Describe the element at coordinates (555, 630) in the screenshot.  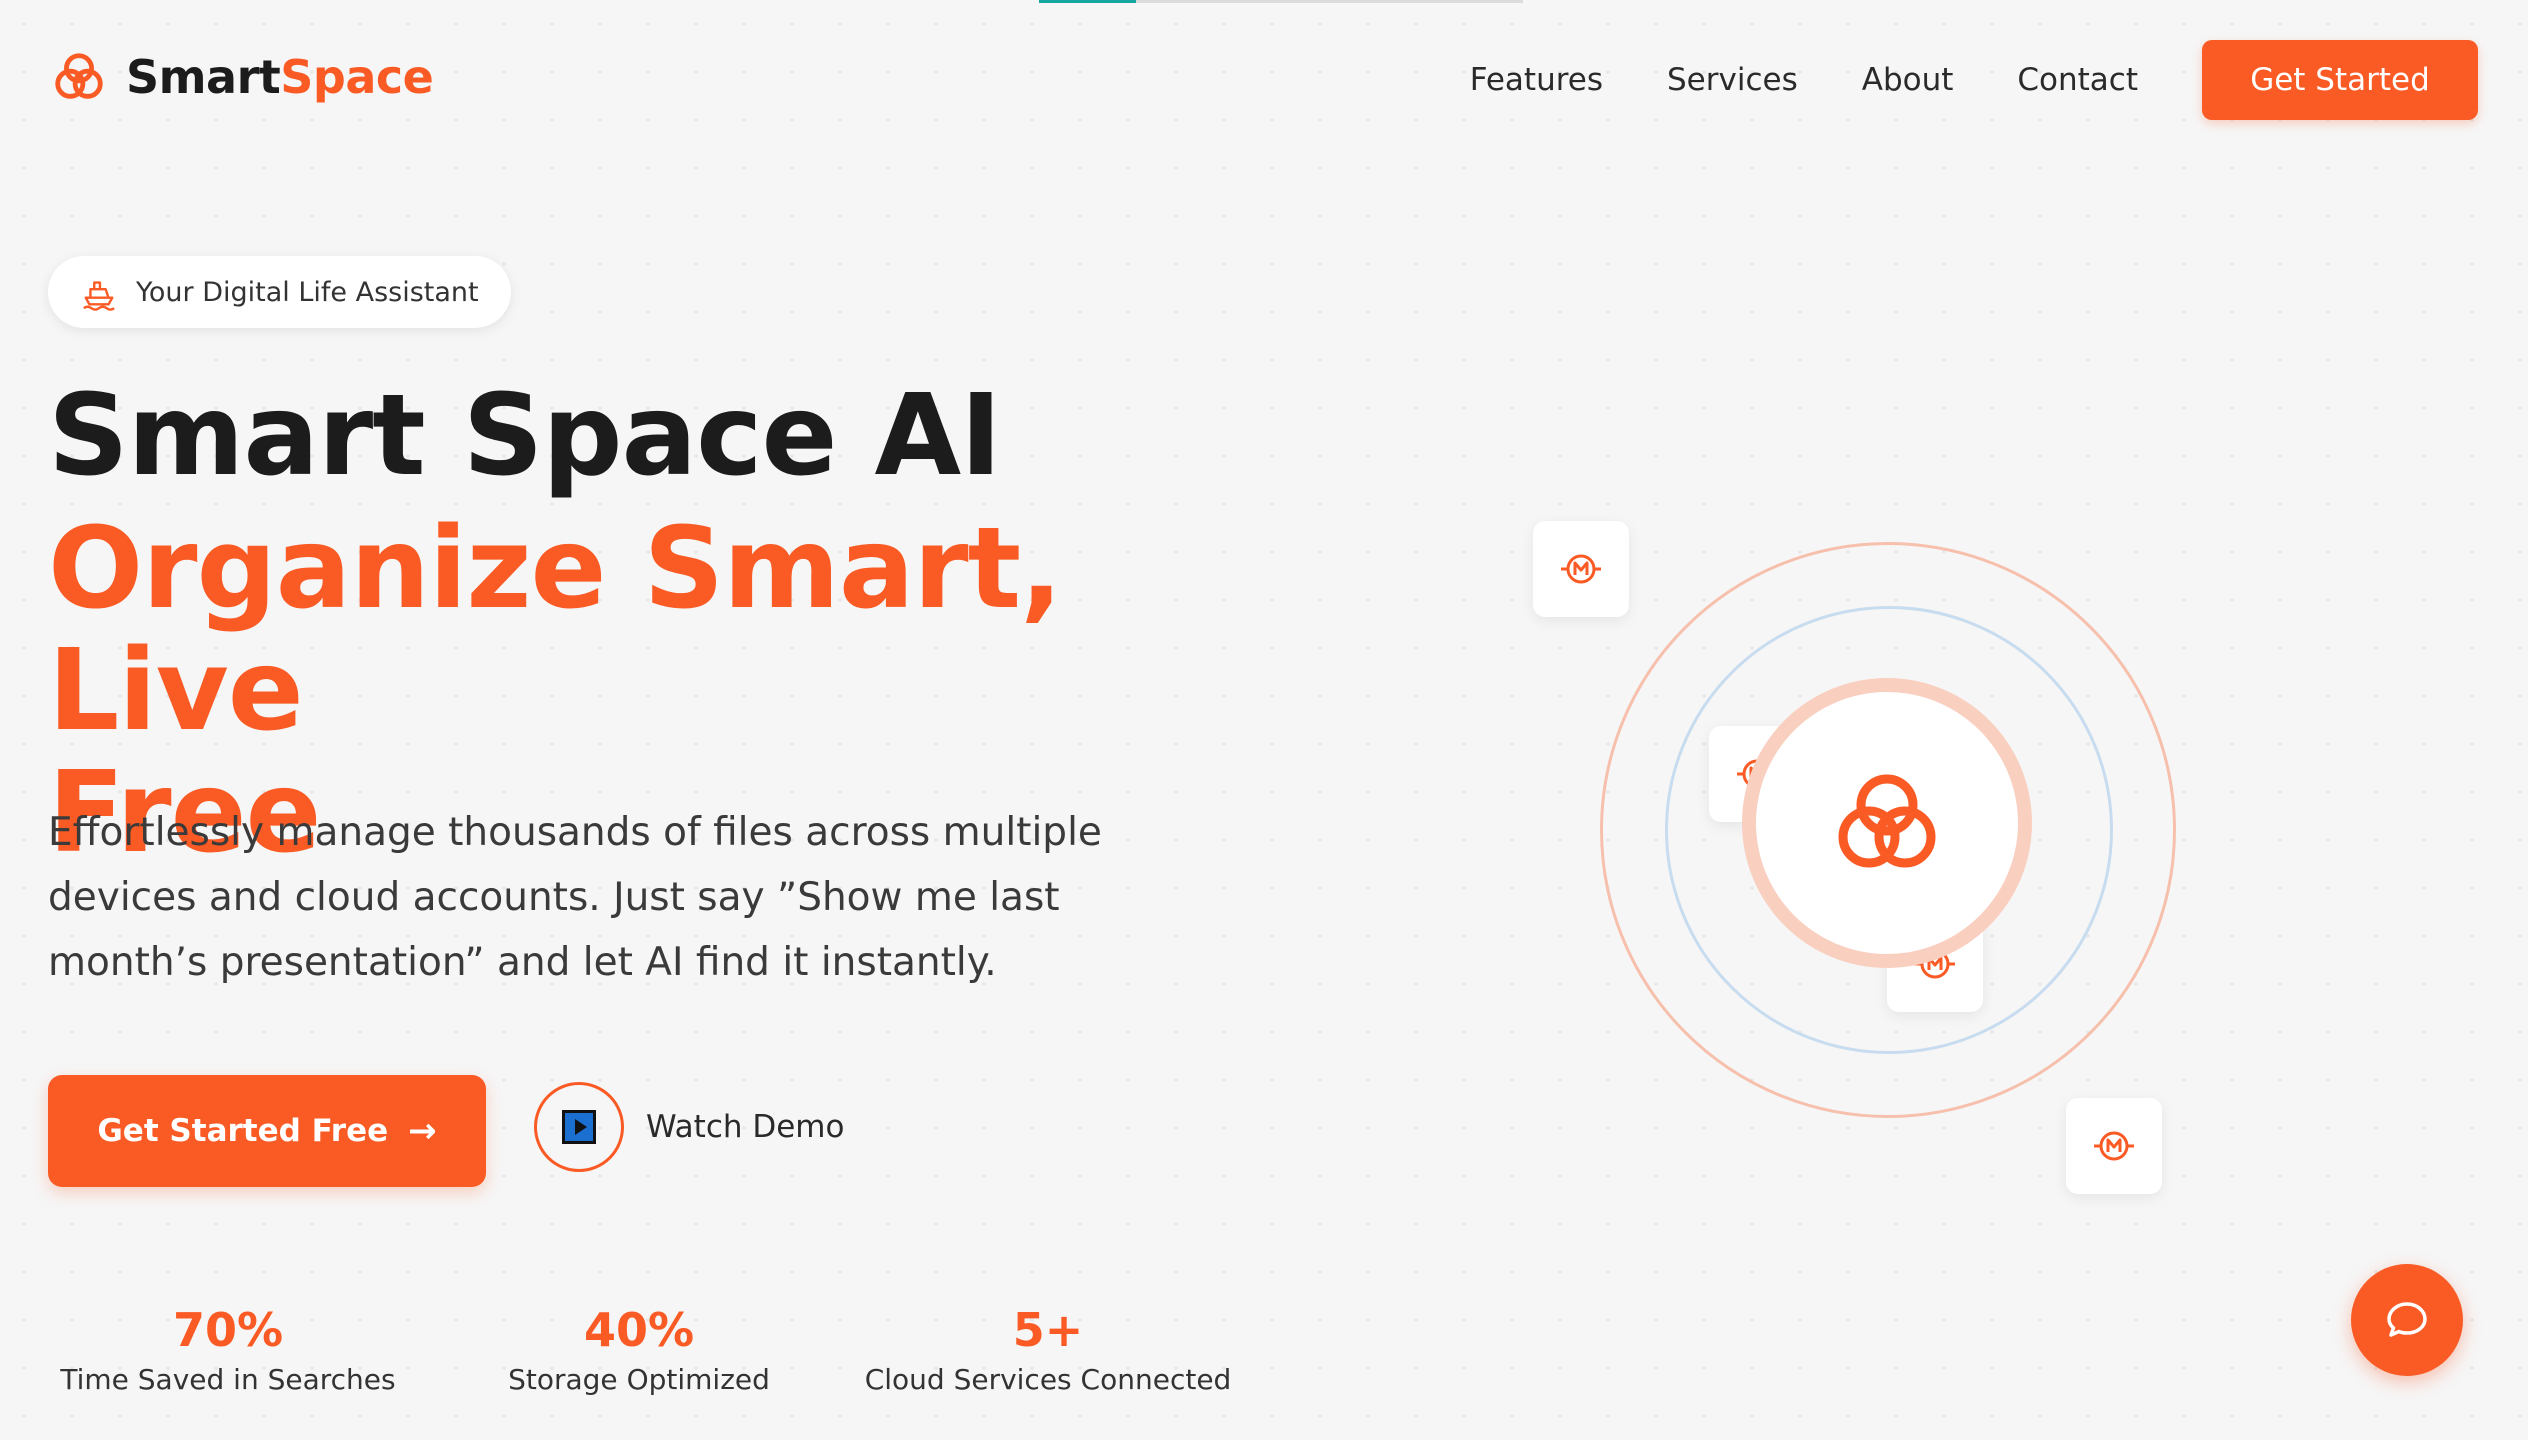
I see `hero-subtitle-line1: Organize Smart, Live` at that location.